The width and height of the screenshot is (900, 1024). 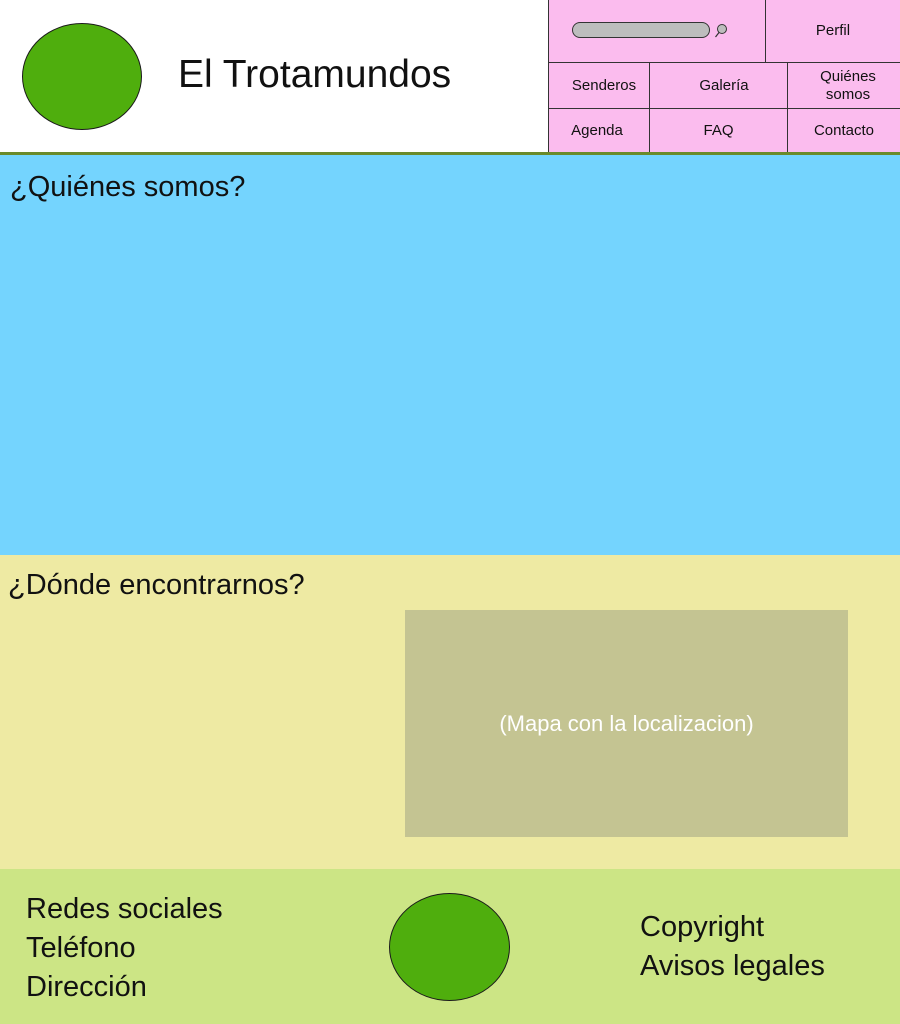 I want to click on nav-item-label: FAQ, so click(x=718, y=130).